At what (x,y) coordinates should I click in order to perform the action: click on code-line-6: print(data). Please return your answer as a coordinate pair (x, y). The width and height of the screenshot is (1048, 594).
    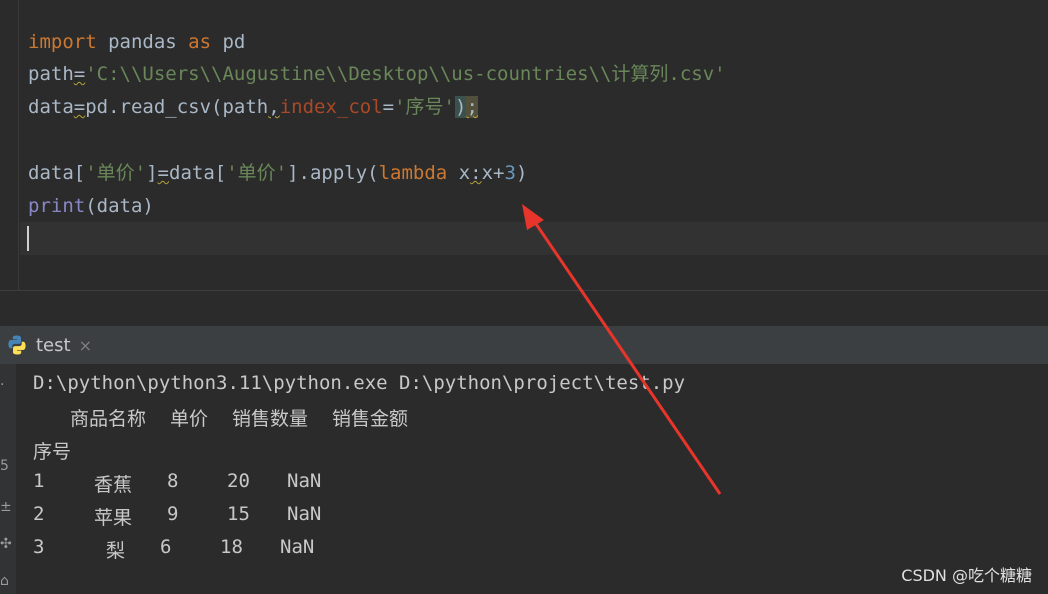
    Looking at the image, I should click on (91, 206).